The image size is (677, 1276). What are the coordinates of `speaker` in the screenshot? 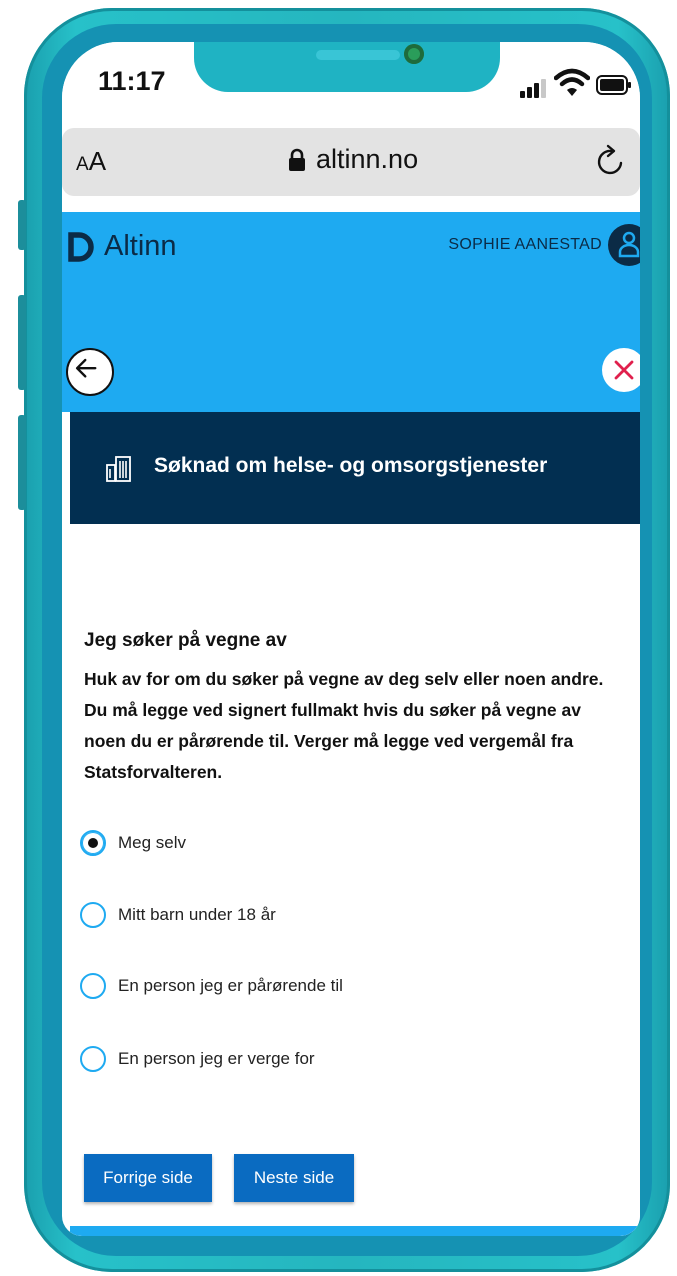 It's located at (358, 55).